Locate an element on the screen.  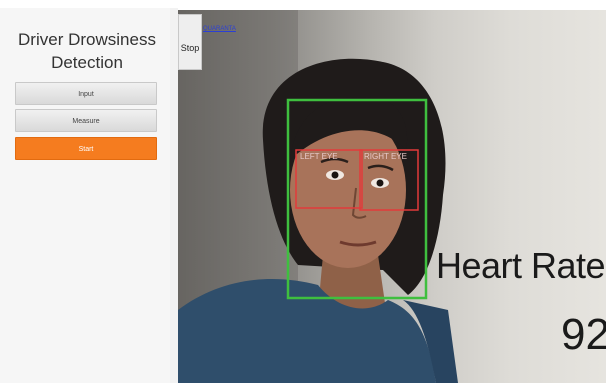
stop-button: Stop is located at coordinates (190, 42).